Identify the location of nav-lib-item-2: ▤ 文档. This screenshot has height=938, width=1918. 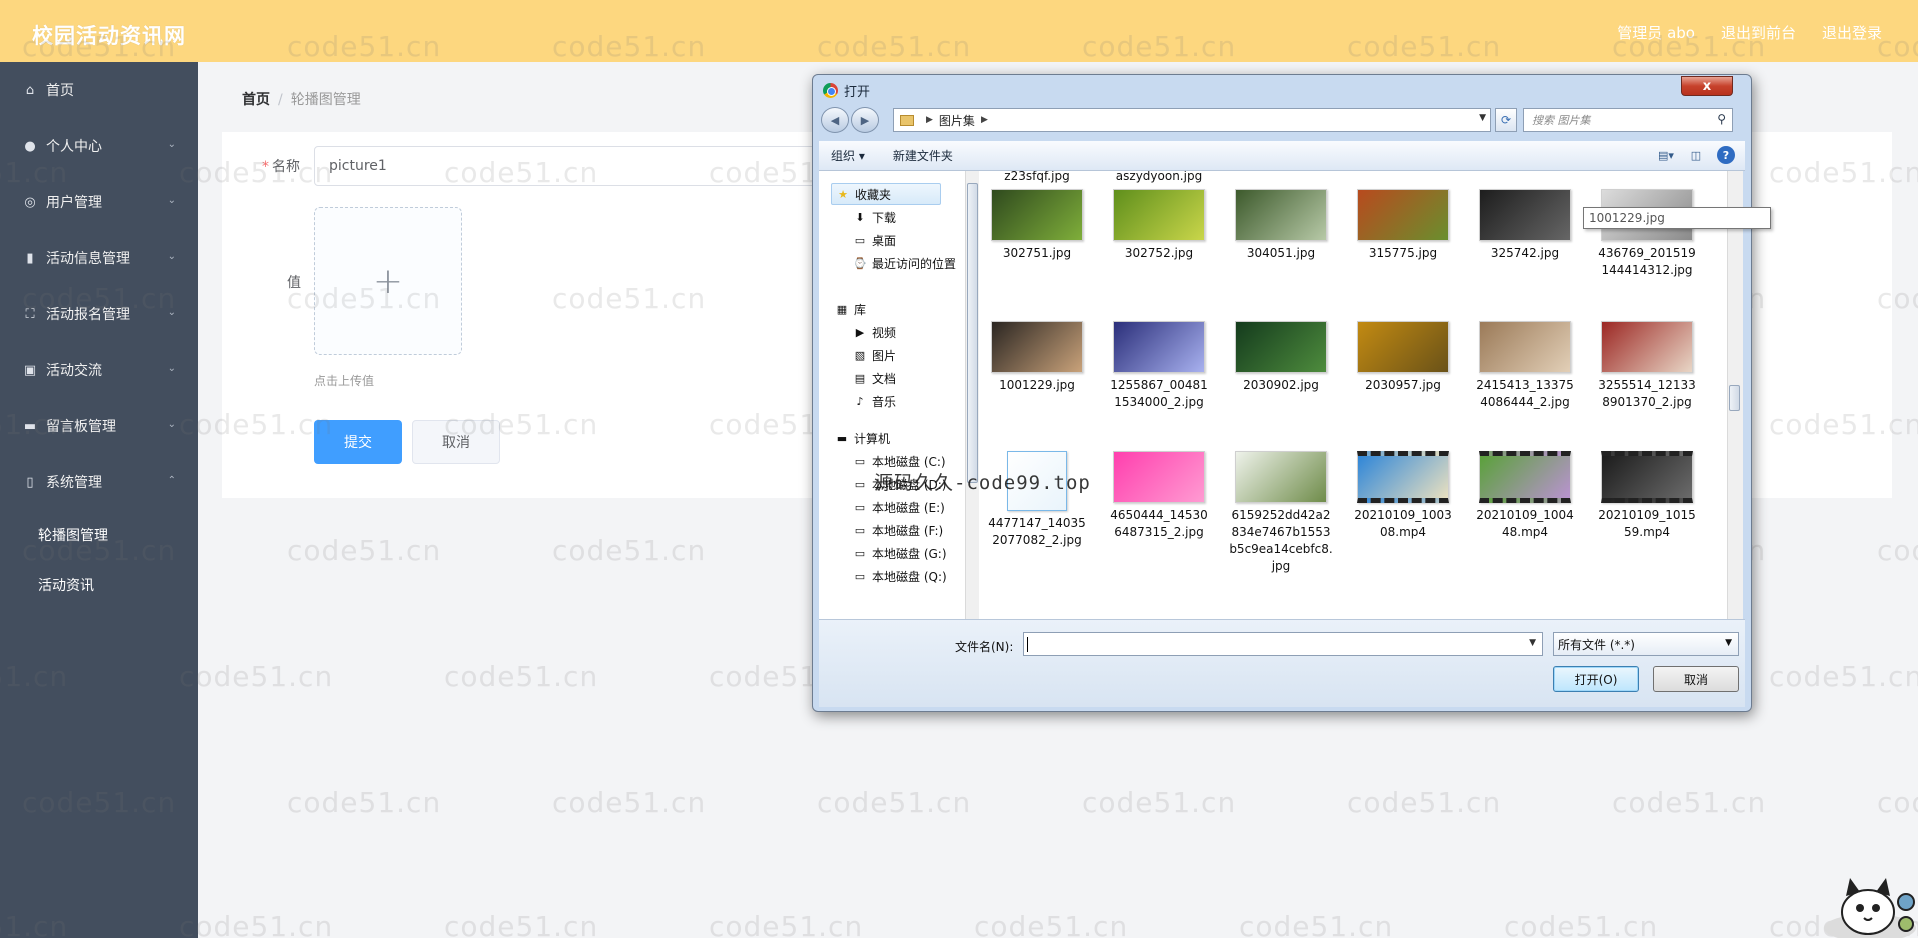
(874, 378).